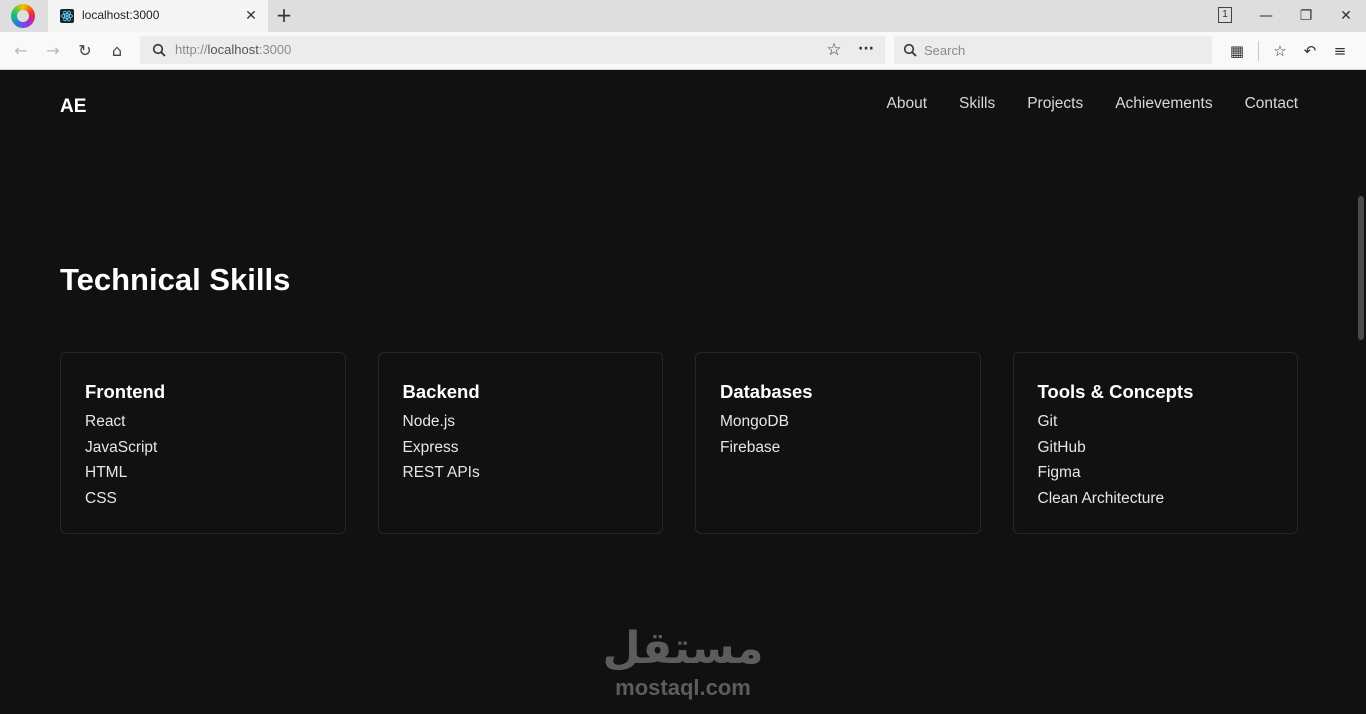  I want to click on card-heading: Databases, so click(766, 391).